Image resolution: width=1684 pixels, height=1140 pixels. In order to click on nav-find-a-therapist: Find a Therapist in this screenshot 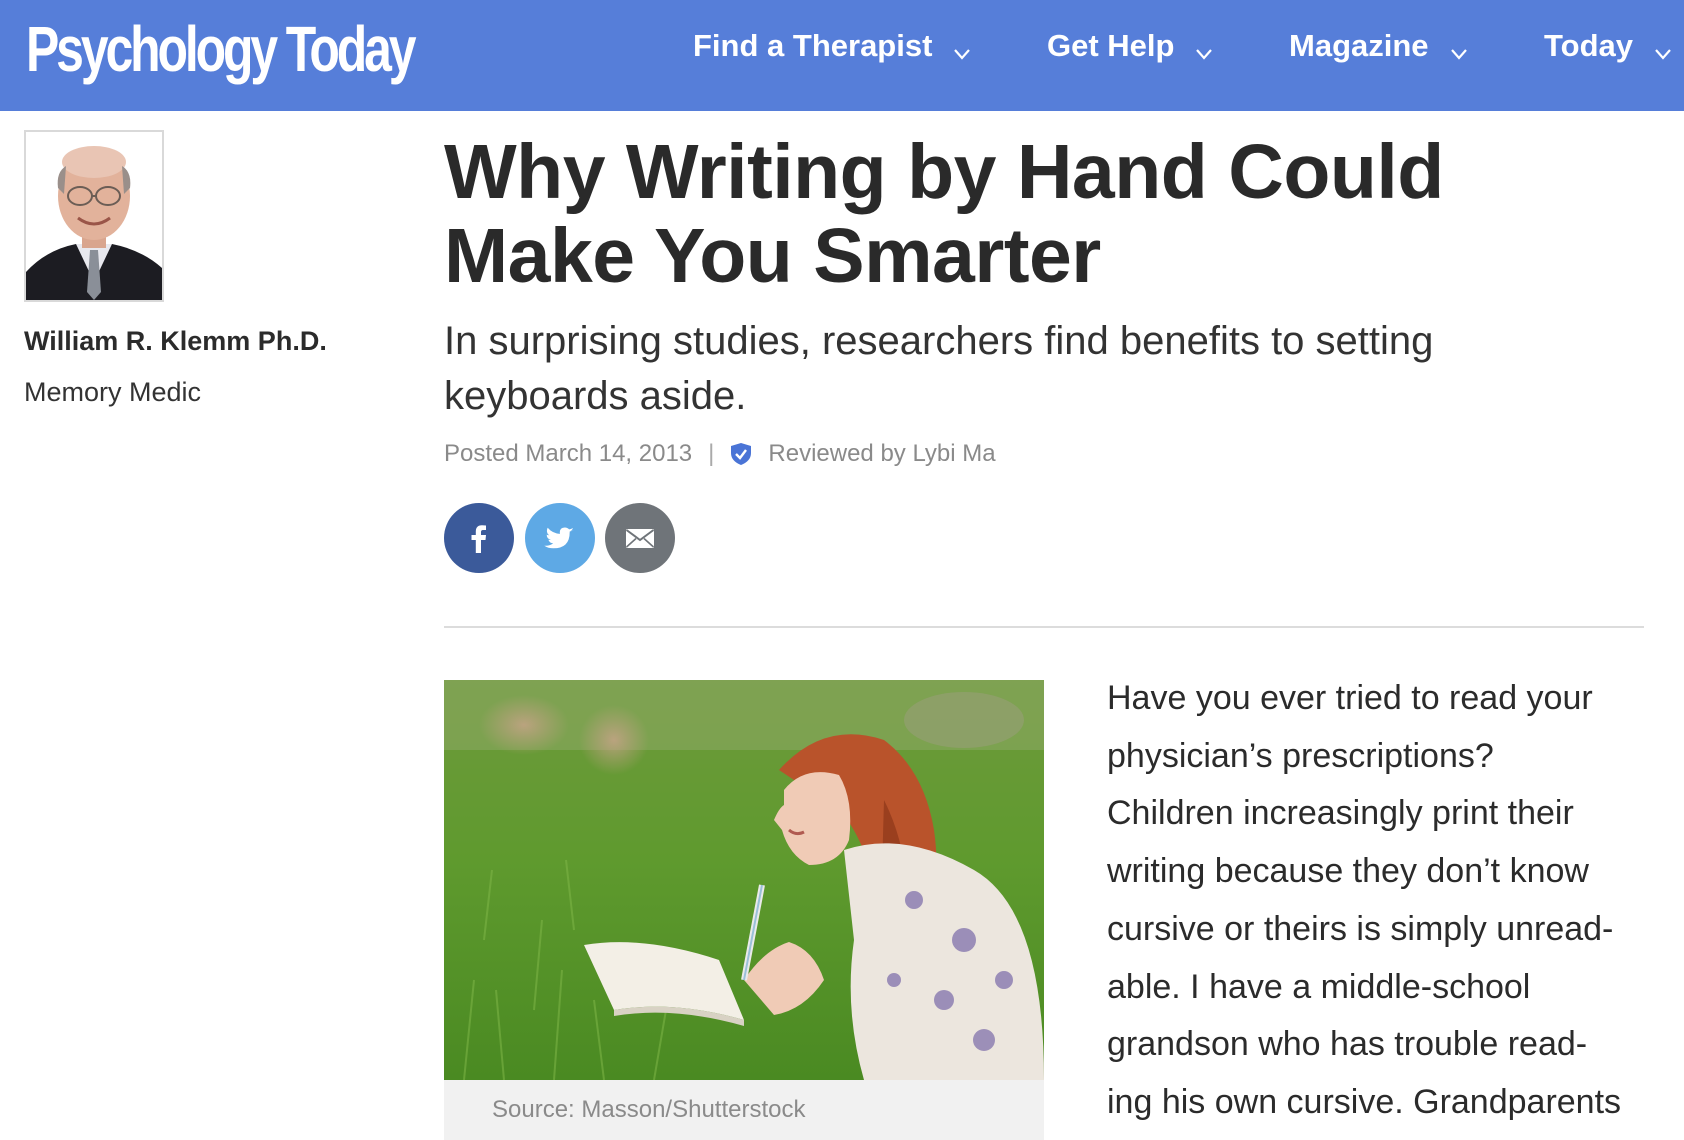, I will do `click(832, 46)`.